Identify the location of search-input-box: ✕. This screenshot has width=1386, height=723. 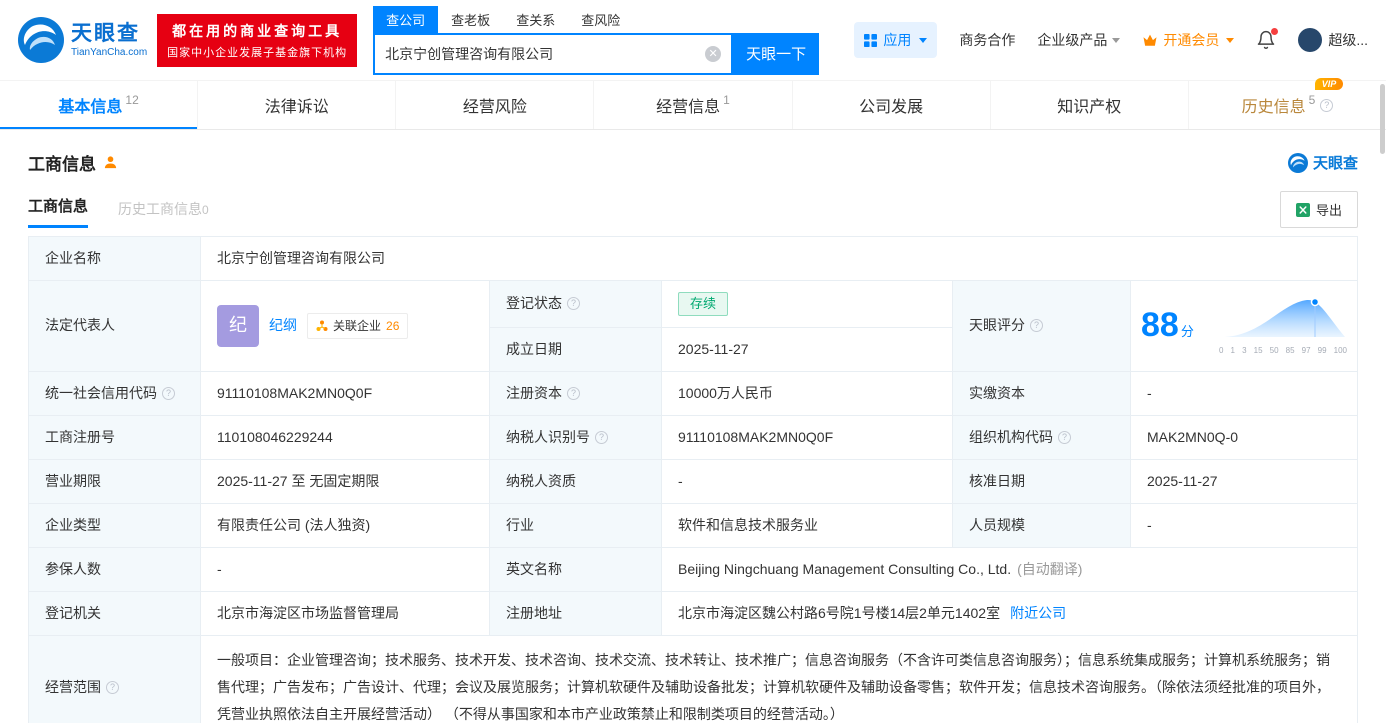
(553, 53).